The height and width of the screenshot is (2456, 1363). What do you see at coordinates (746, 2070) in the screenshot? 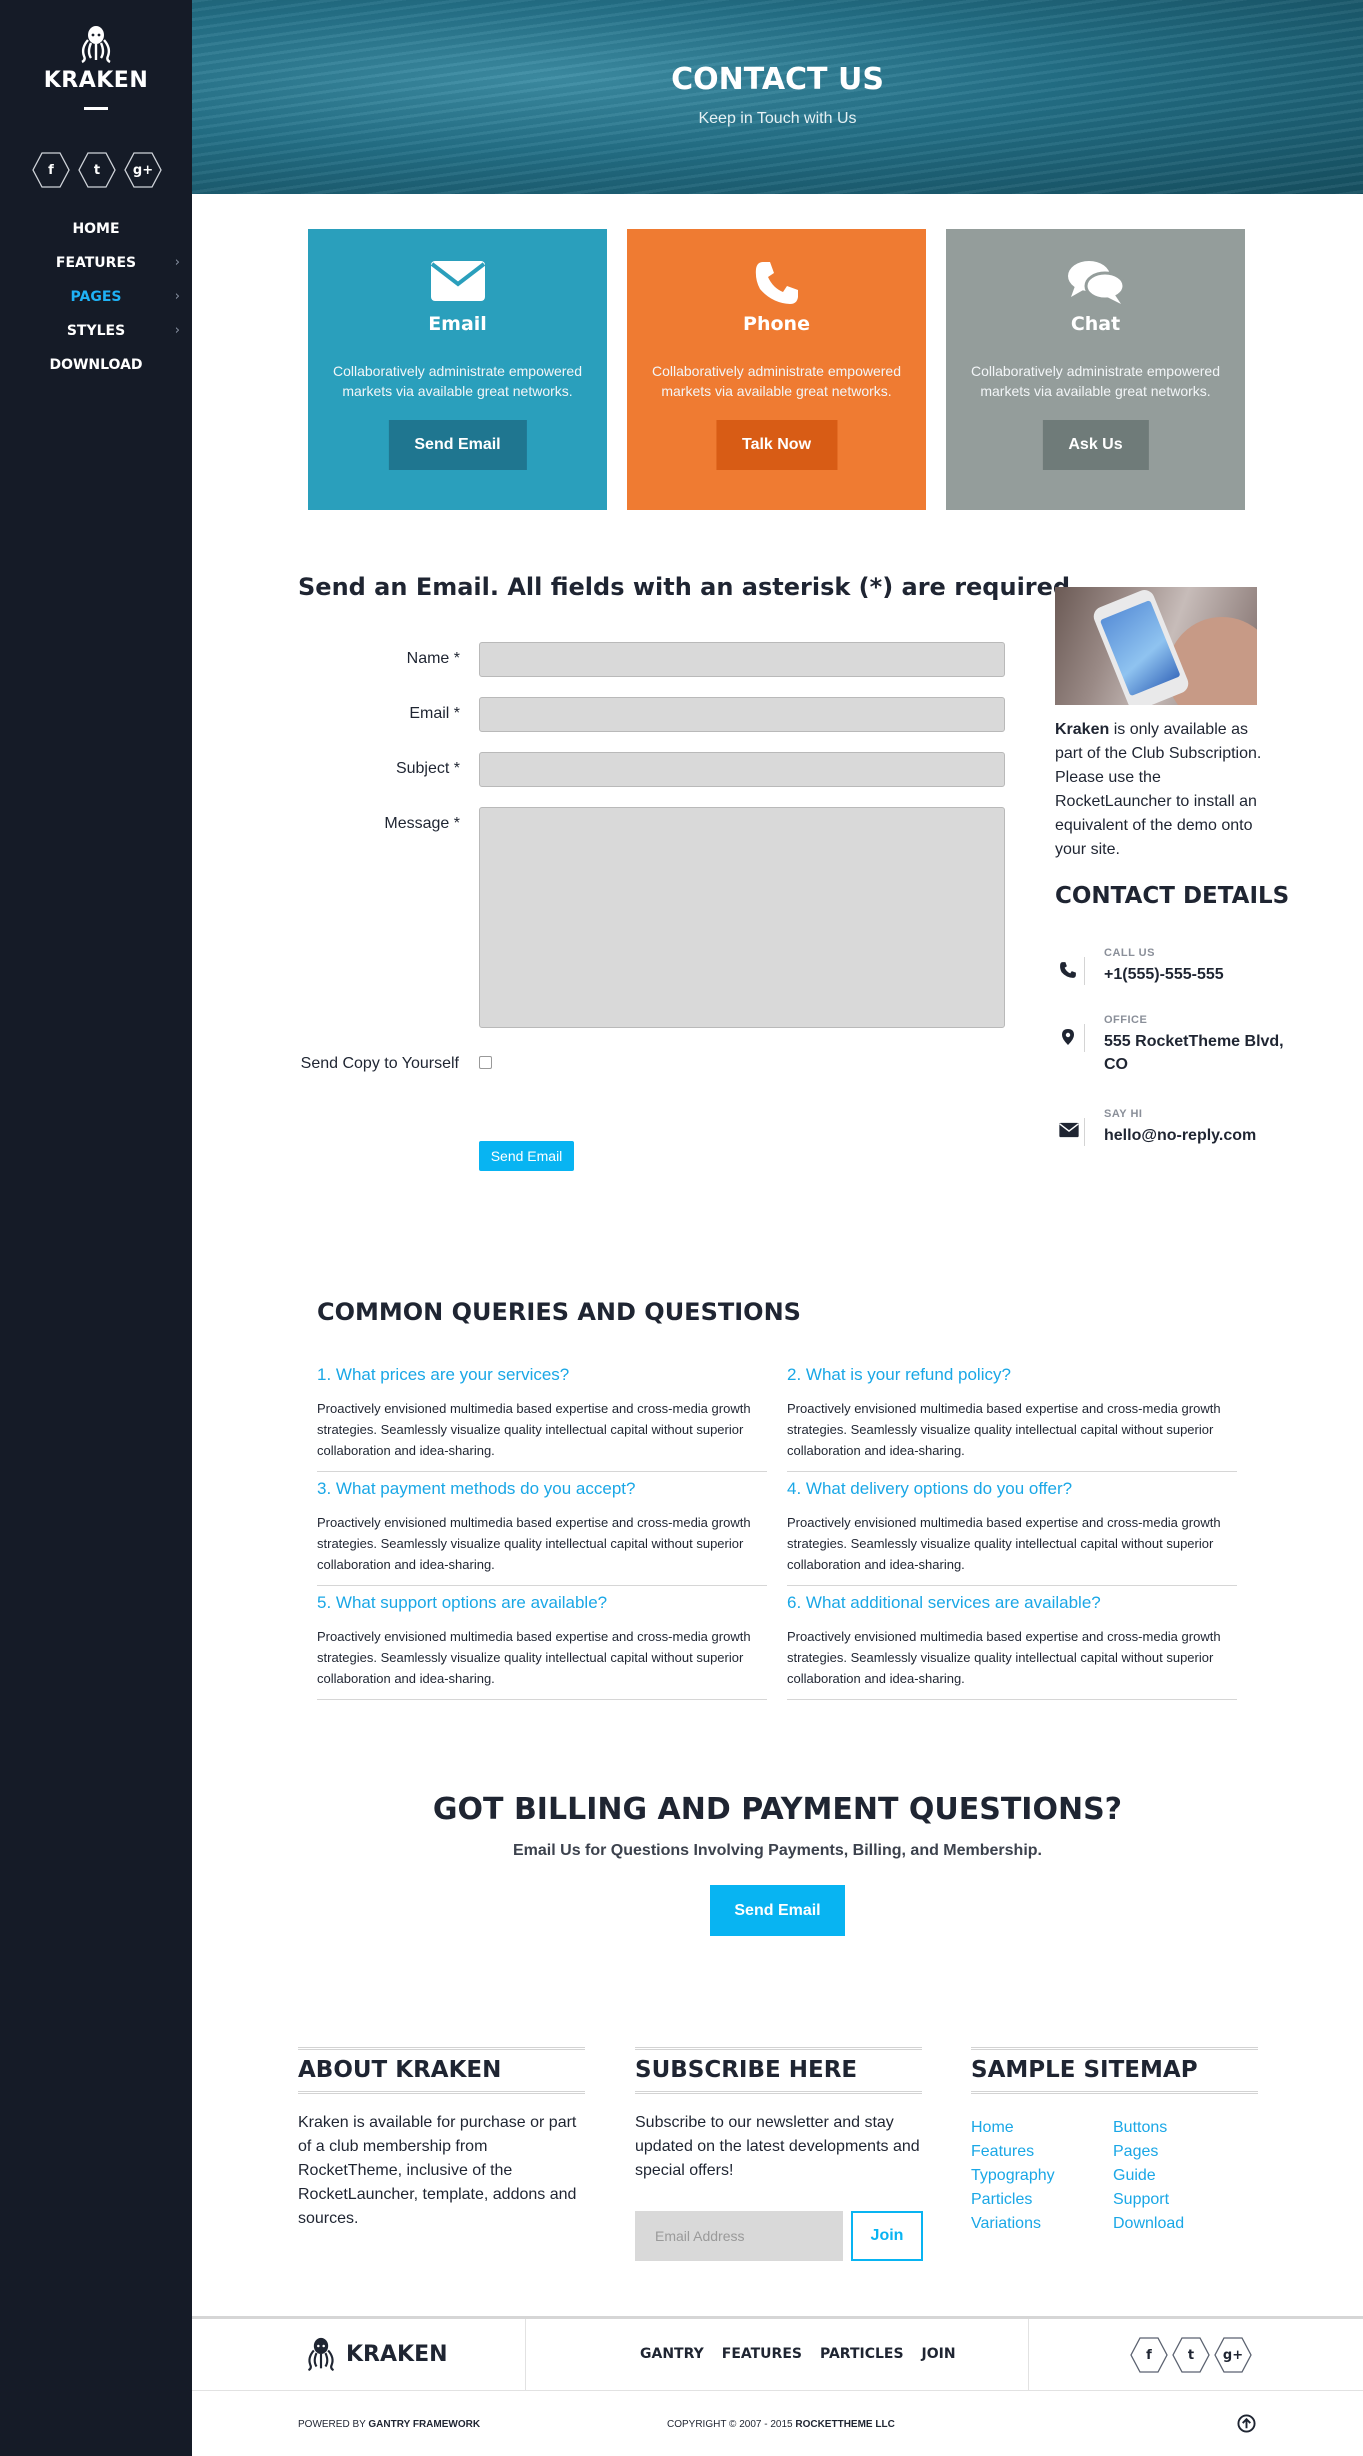
I see `footer-subscribe-title: SUBSCRIBE HERE` at bounding box center [746, 2070].